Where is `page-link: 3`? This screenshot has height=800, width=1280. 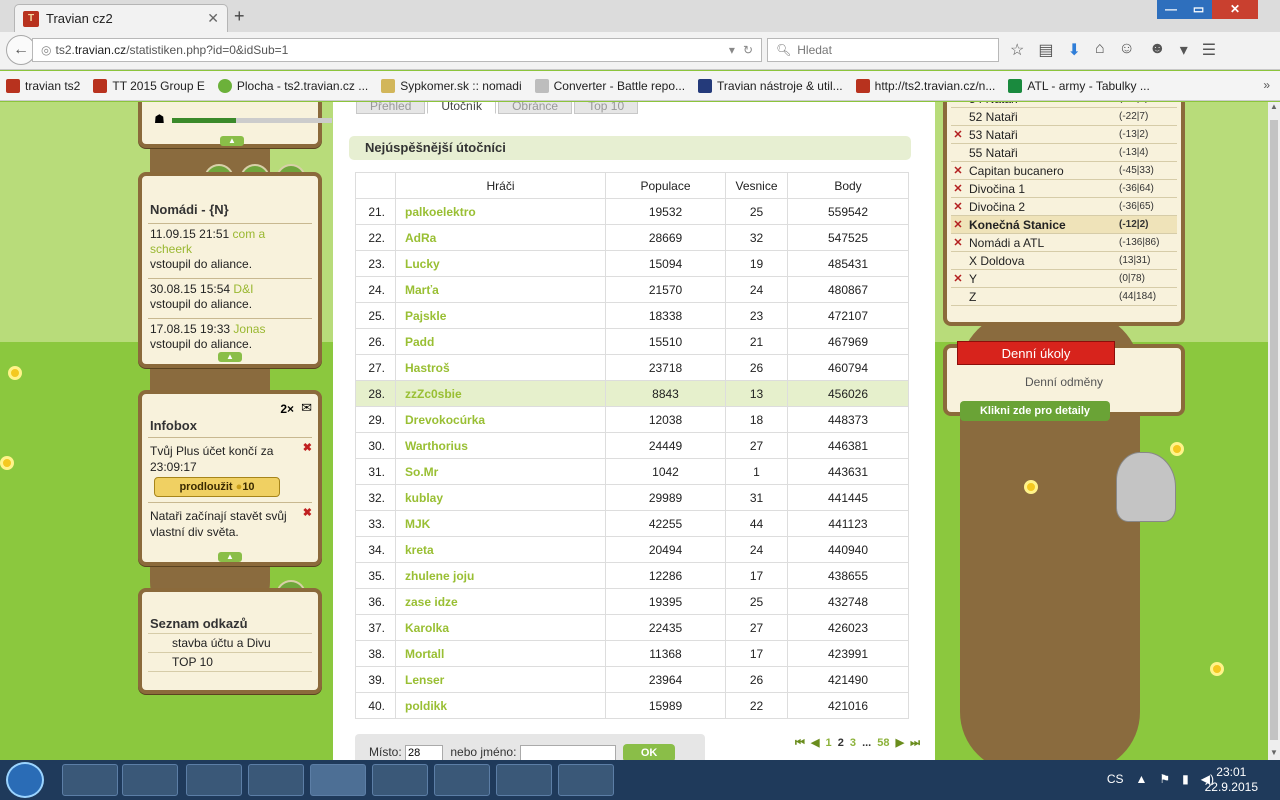 page-link: 3 is located at coordinates (853, 743).